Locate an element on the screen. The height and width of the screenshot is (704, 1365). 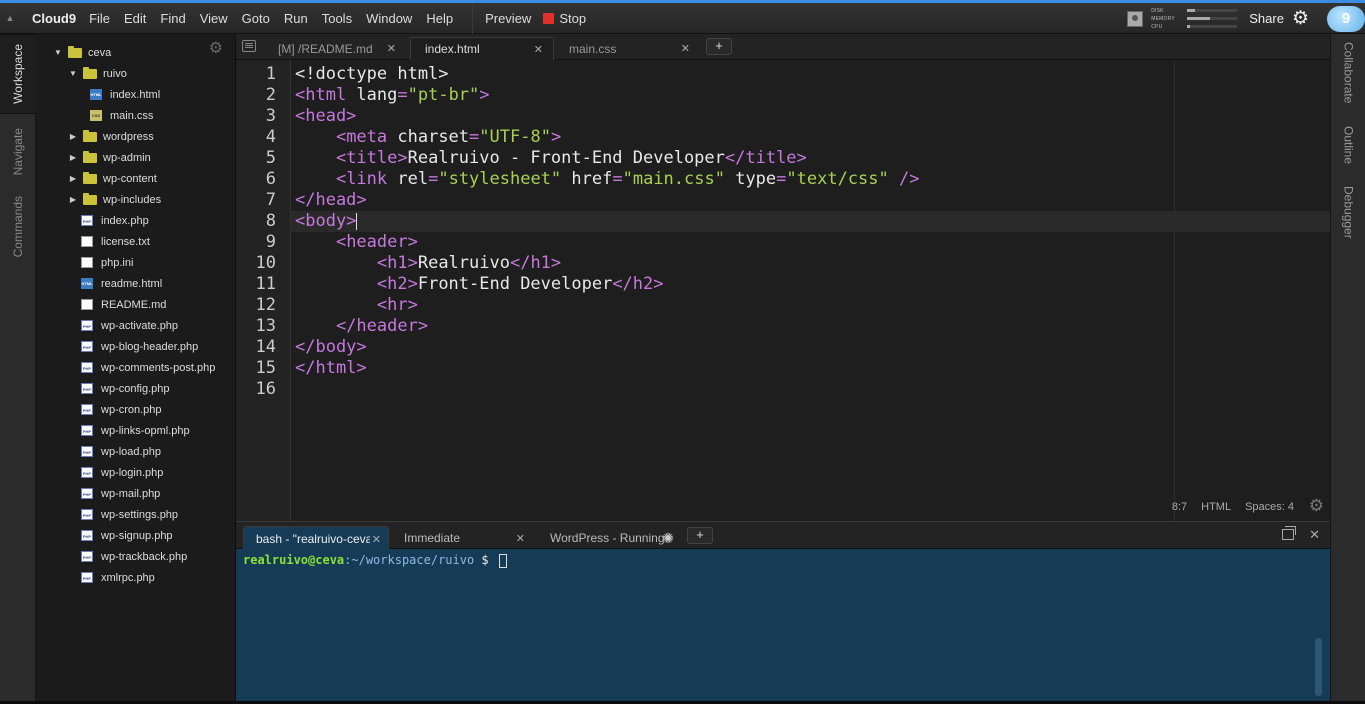
tree-folder: ▼ ceva is located at coordinates (81, 52).